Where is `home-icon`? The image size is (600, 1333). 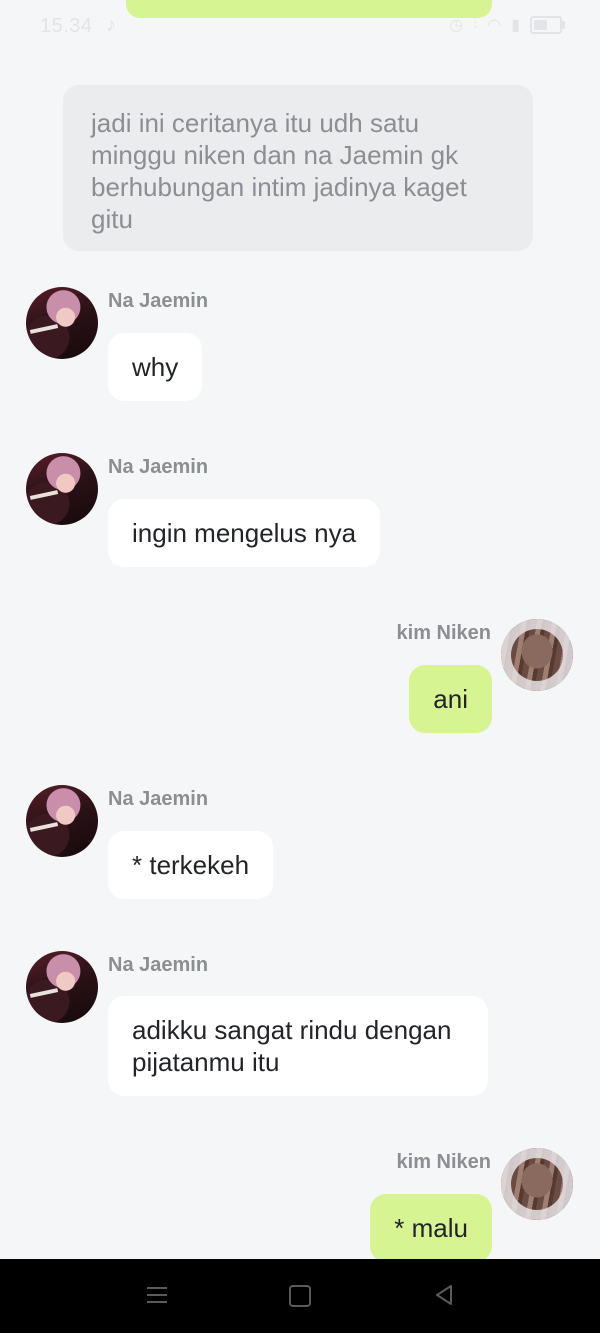 home-icon is located at coordinates (300, 1296).